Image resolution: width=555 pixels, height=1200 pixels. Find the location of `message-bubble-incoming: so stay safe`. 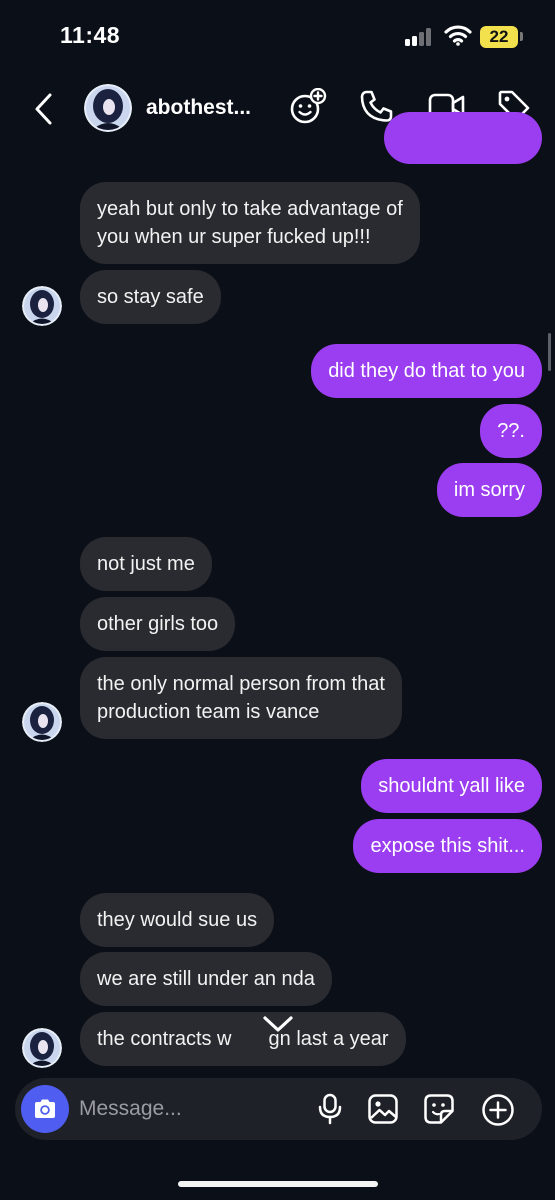

message-bubble-incoming: so stay safe is located at coordinates (150, 297).